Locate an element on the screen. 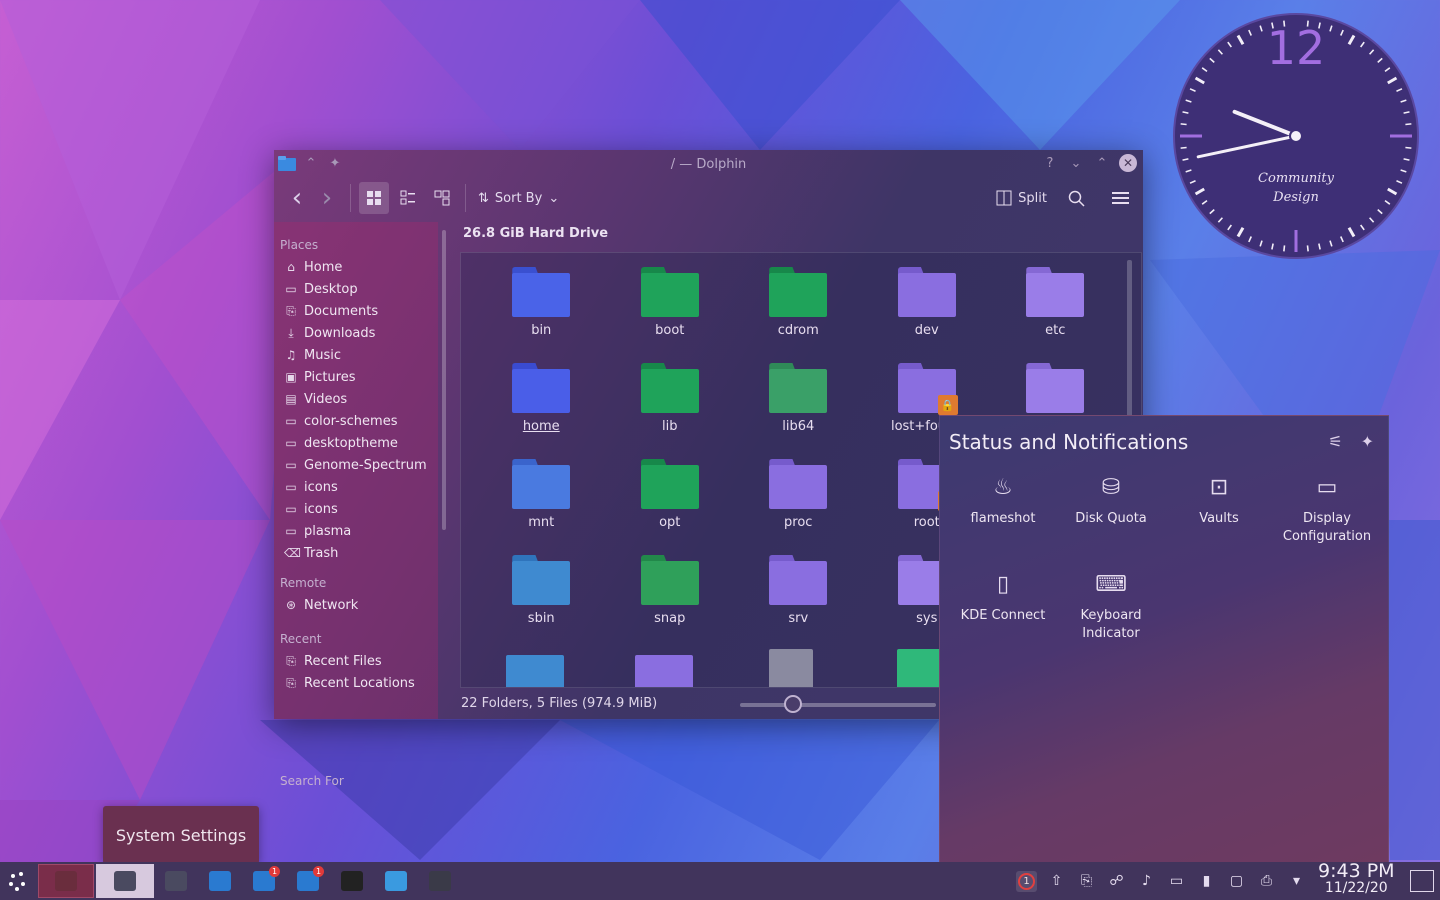  places-item: ▭ desktoptheme is located at coordinates (356, 443).